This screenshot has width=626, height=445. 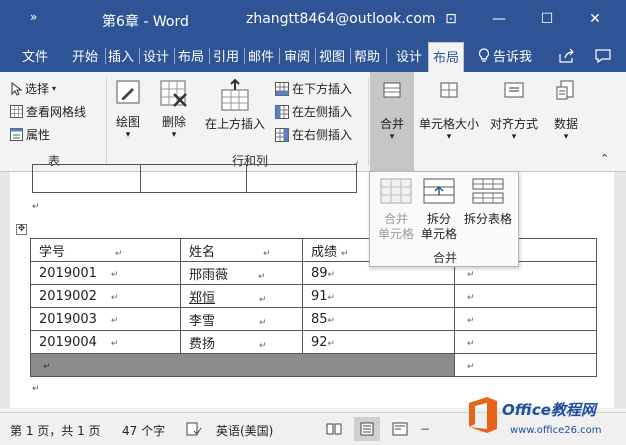 I want to click on proofing-icon, so click(x=194, y=430).